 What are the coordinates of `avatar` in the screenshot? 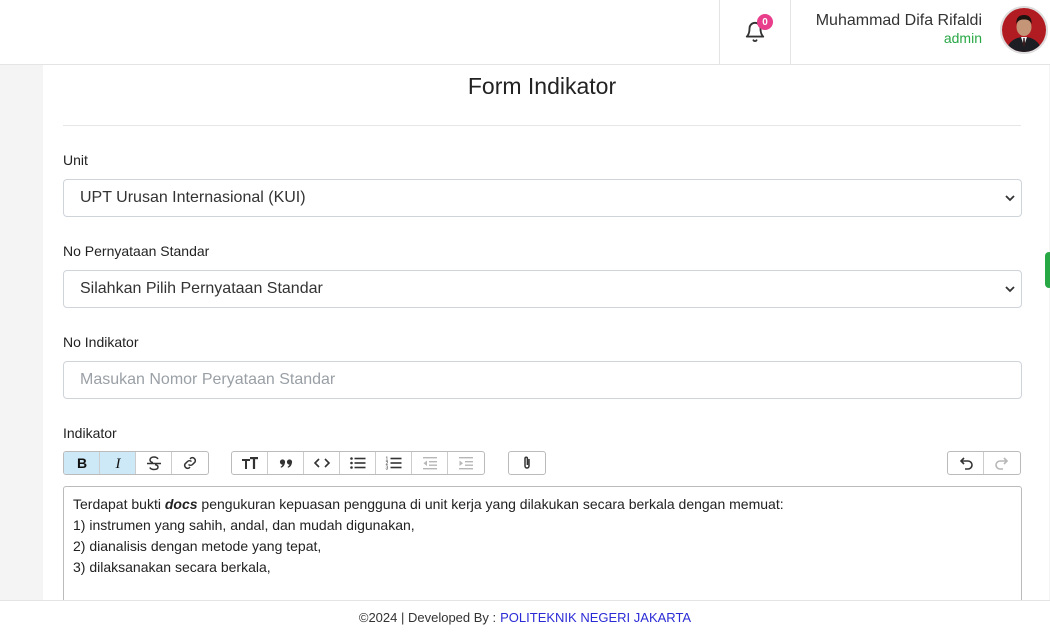 It's located at (1024, 30).